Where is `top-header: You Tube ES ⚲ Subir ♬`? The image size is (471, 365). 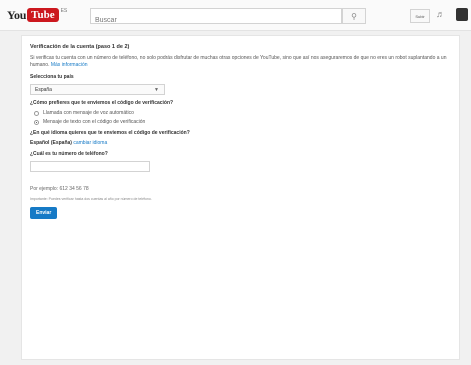
top-header: You Tube ES ⚲ Subir ♬ is located at coordinates (235, 15).